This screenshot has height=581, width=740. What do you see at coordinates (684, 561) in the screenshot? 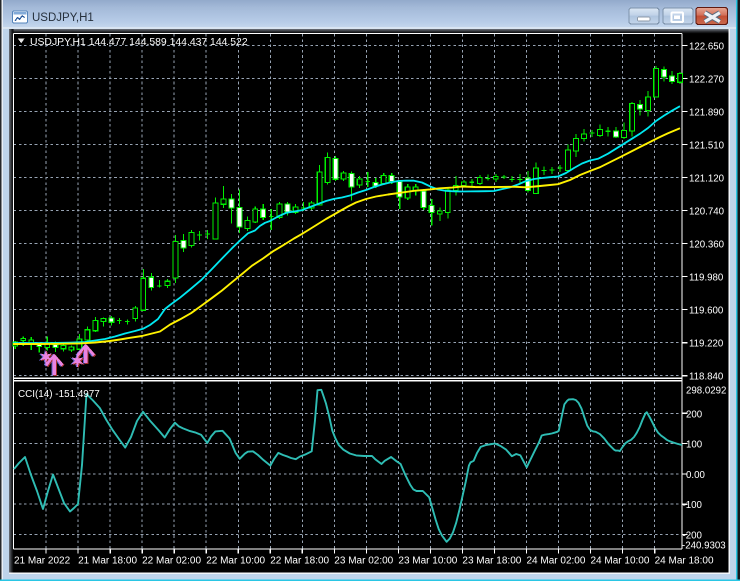
I see `svg-text: 24 Mar 18:00` at bounding box center [684, 561].